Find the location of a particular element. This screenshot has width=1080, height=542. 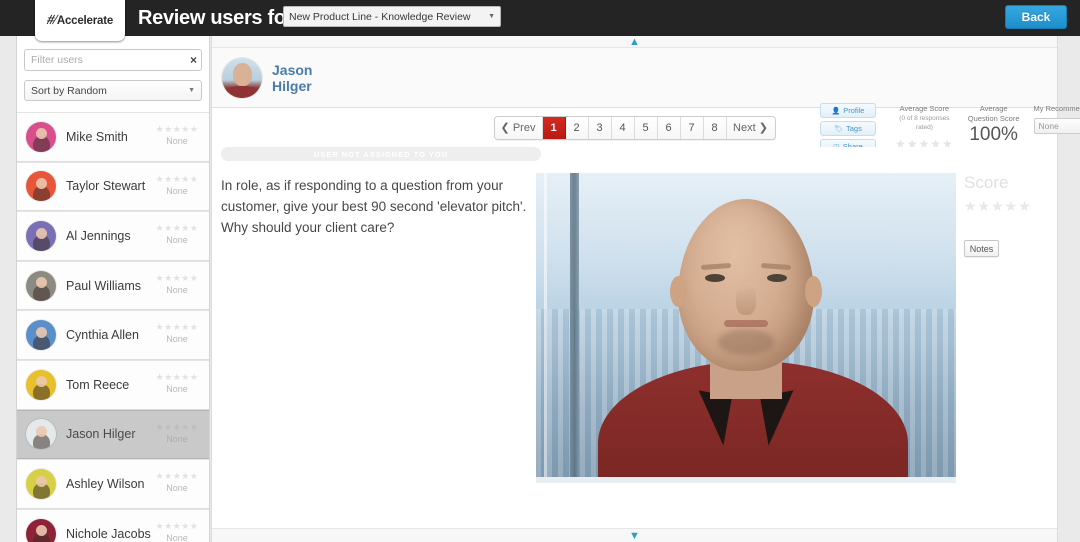

person-mouth is located at coordinates (746, 323).